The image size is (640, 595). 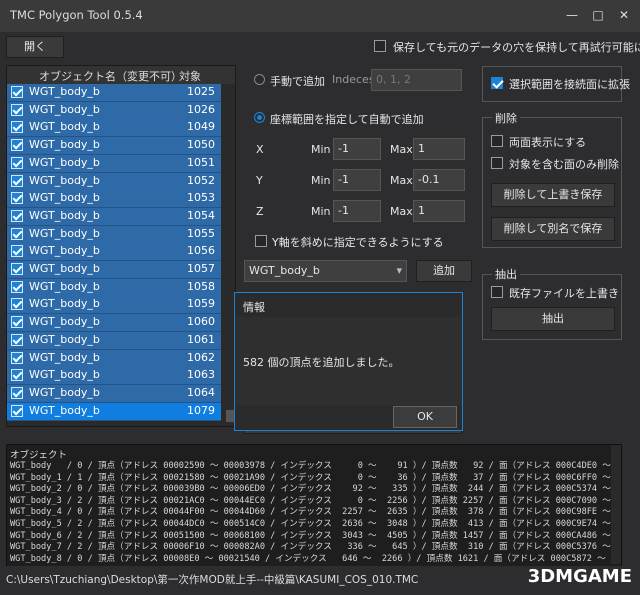 What do you see at coordinates (572, 15) in the screenshot?
I see `minimize-button: —` at bounding box center [572, 15].